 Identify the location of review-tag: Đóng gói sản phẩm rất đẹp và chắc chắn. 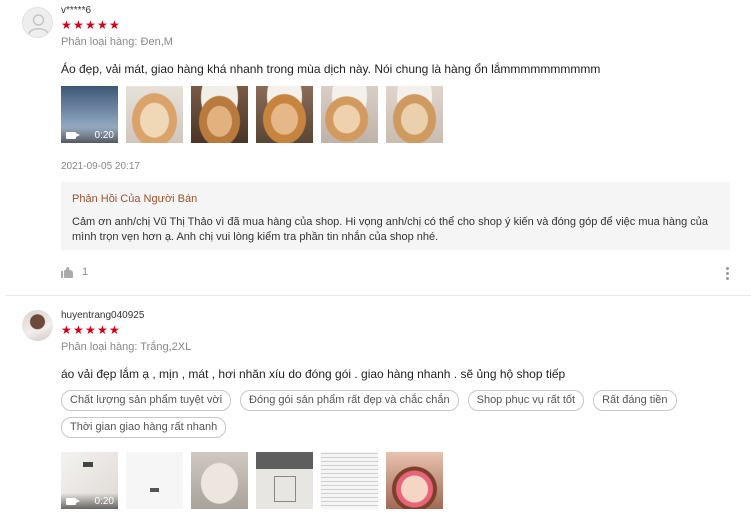
(349, 400).